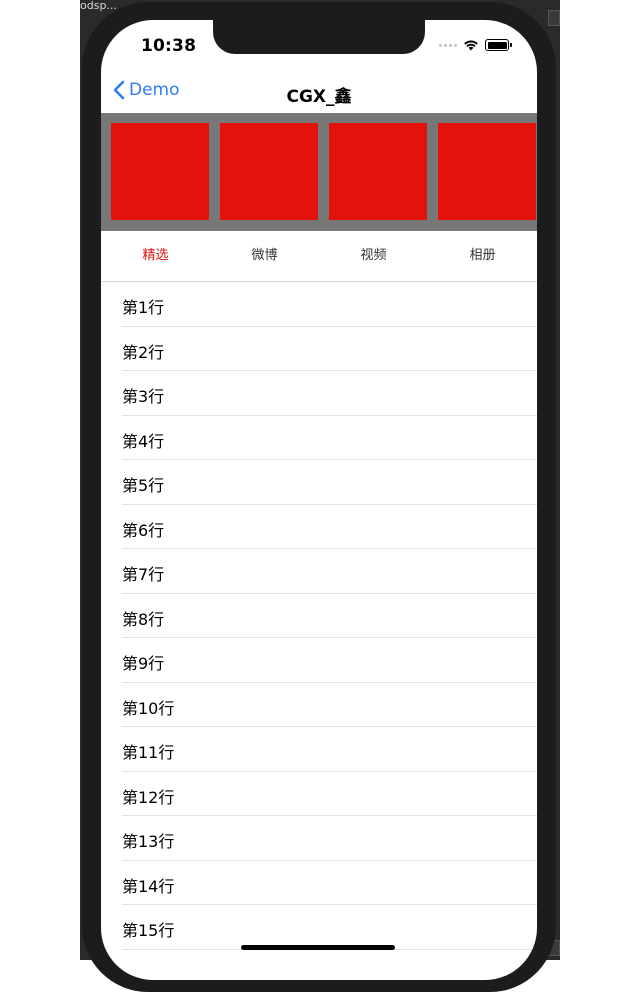 This screenshot has width=640, height=992. I want to click on table-row: 第5行, so click(319, 482).